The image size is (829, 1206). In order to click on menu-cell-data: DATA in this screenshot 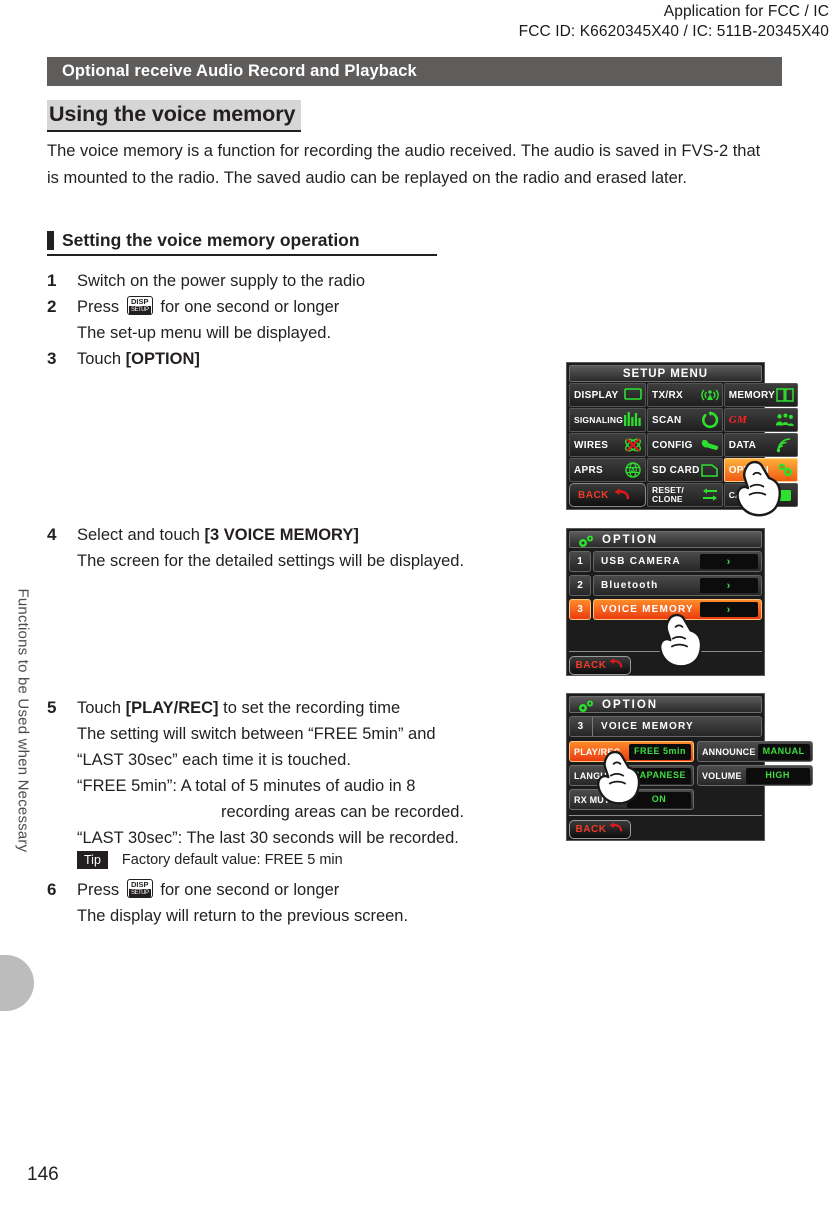, I will do `click(761, 445)`.